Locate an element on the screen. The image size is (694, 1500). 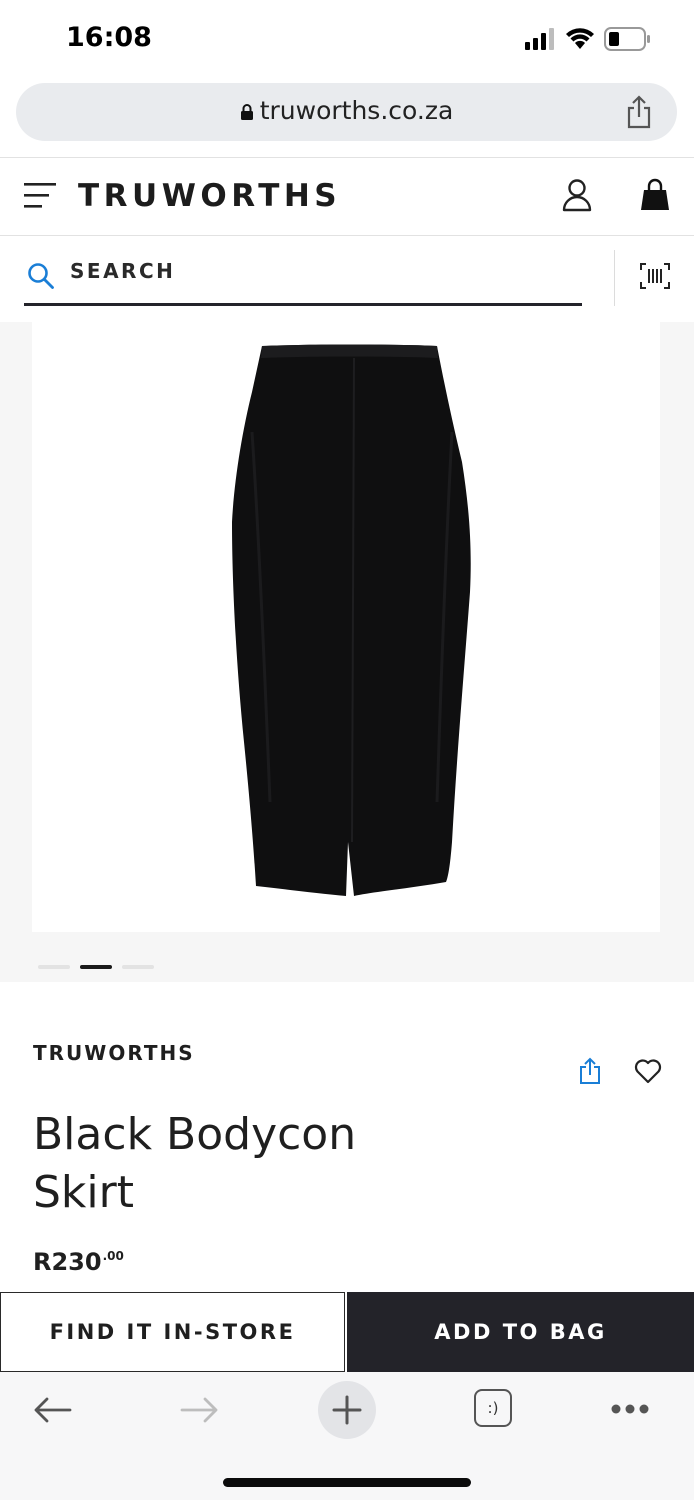
account-icon is located at coordinates (577, 195).